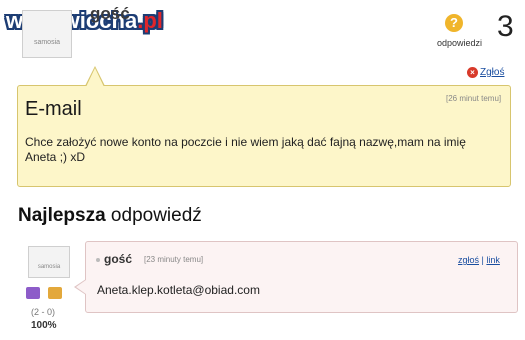  I want to click on answer-count: 3, so click(505, 26).